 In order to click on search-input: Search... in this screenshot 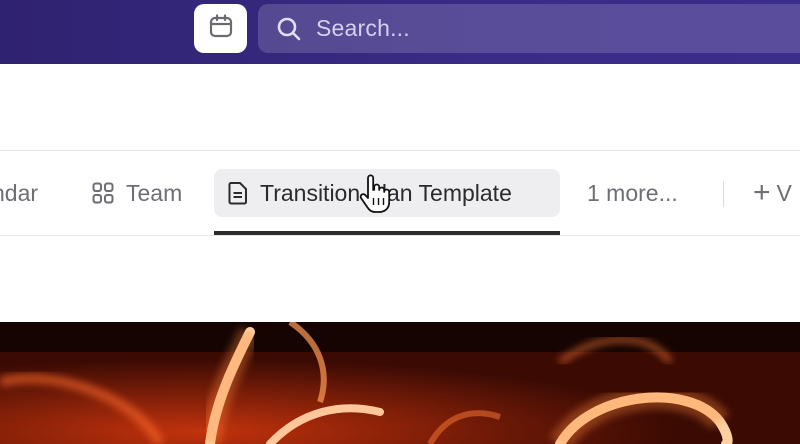, I will do `click(529, 28)`.